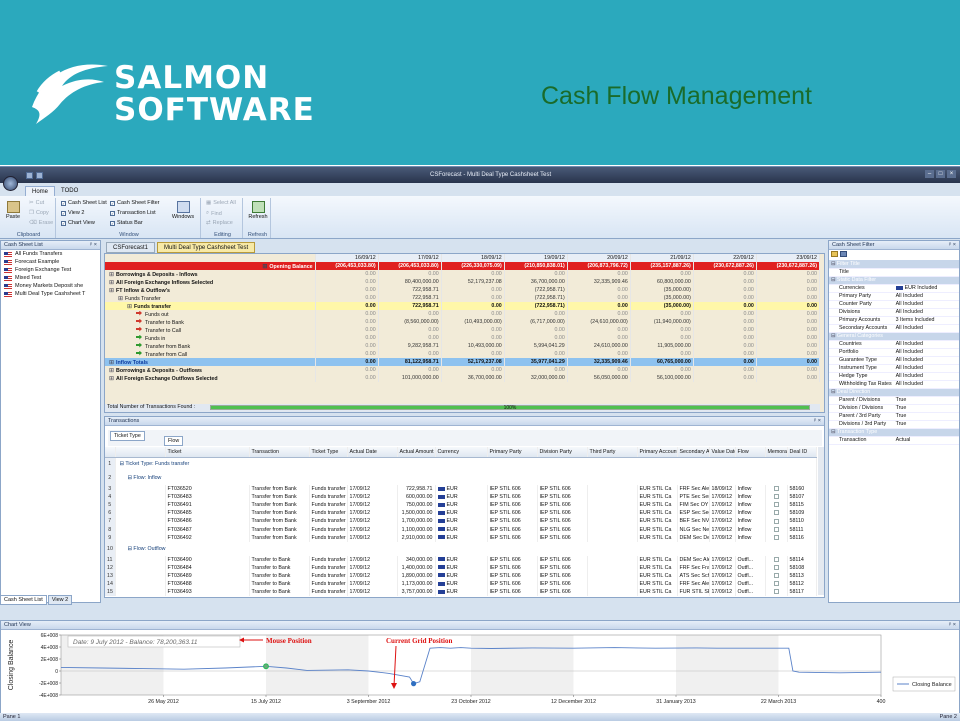  I want to click on undo-icon, so click(39, 175).